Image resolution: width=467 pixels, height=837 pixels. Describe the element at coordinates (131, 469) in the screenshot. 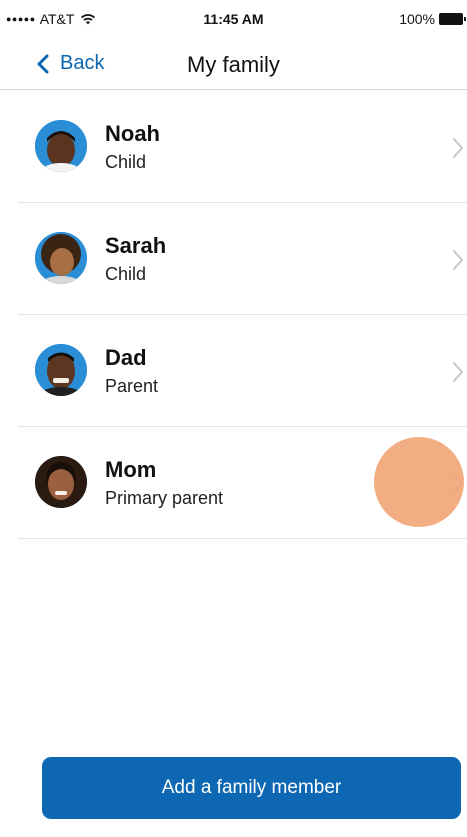

I see `member-name: Mom` at that location.